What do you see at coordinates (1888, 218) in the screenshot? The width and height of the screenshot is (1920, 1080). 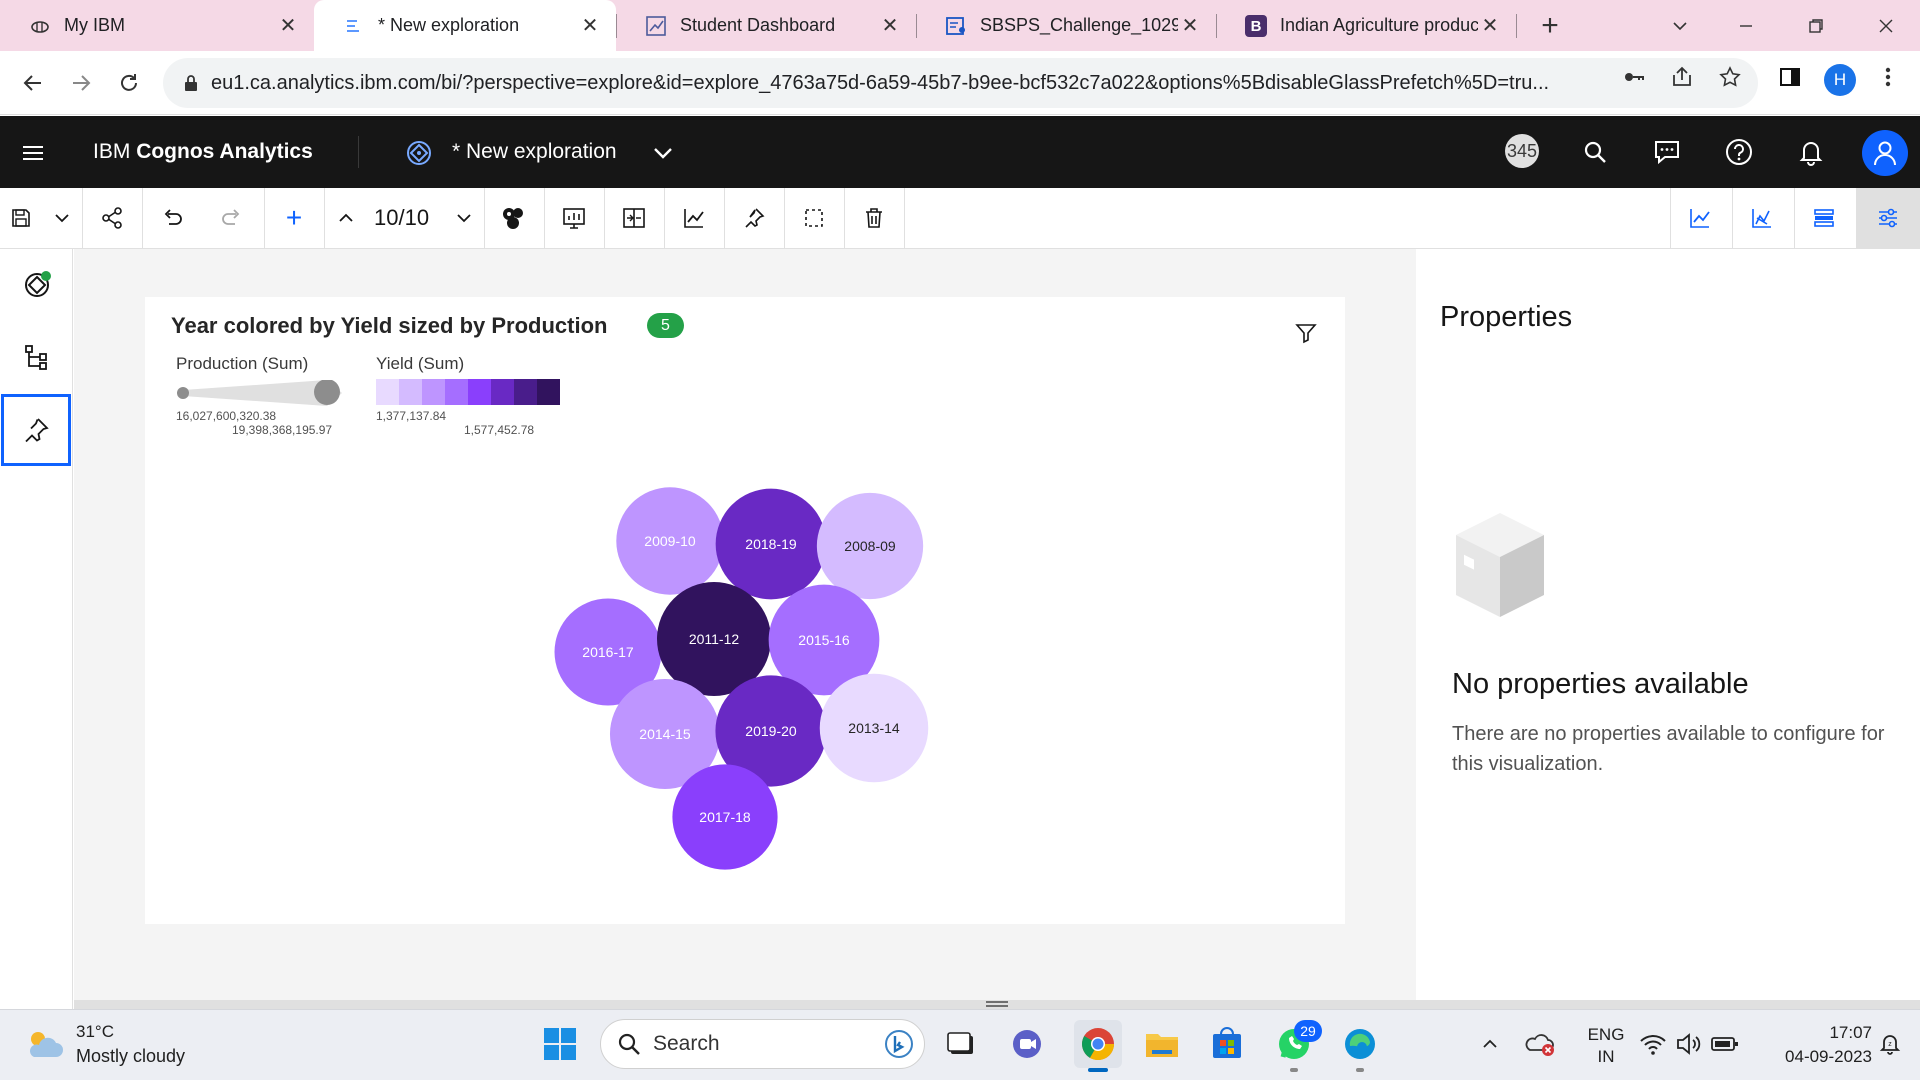 I see `properties-panel-icon` at bounding box center [1888, 218].